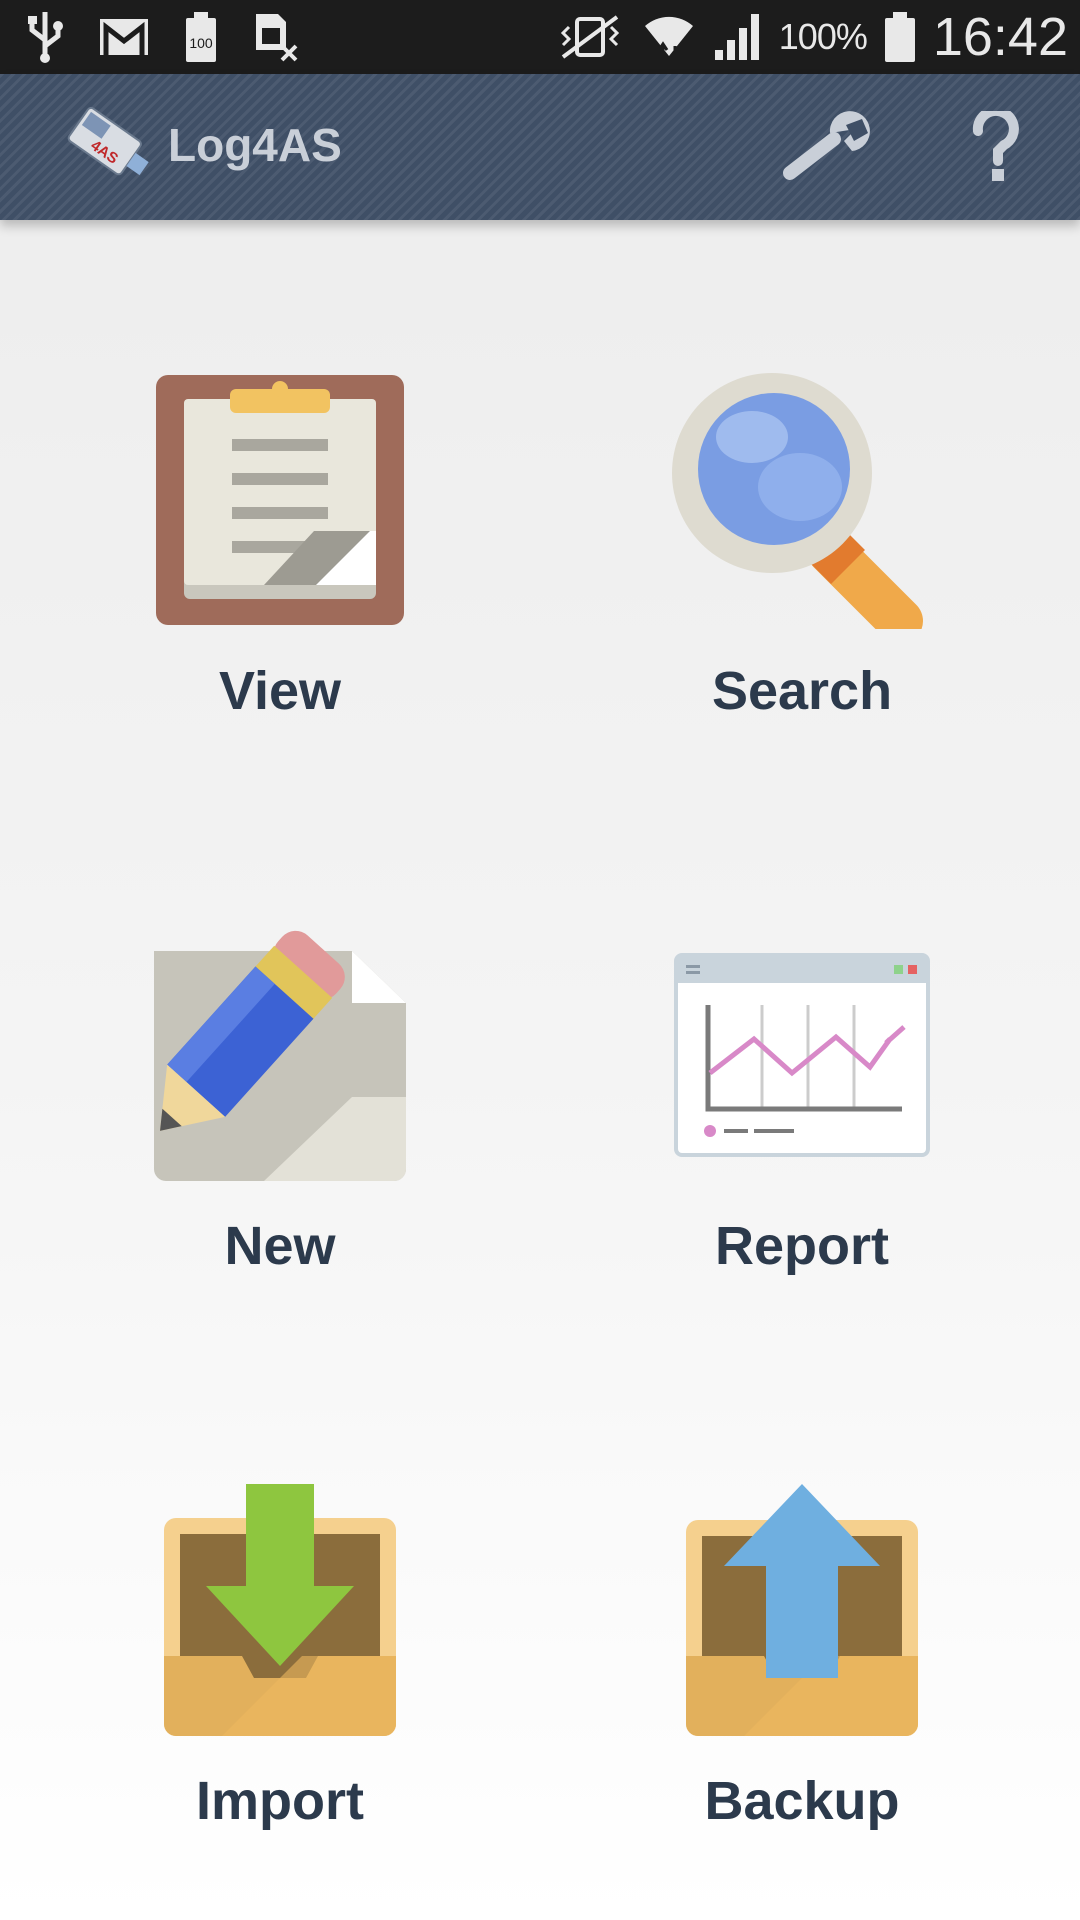  I want to click on menu-item-label: Report, so click(802, 1246).